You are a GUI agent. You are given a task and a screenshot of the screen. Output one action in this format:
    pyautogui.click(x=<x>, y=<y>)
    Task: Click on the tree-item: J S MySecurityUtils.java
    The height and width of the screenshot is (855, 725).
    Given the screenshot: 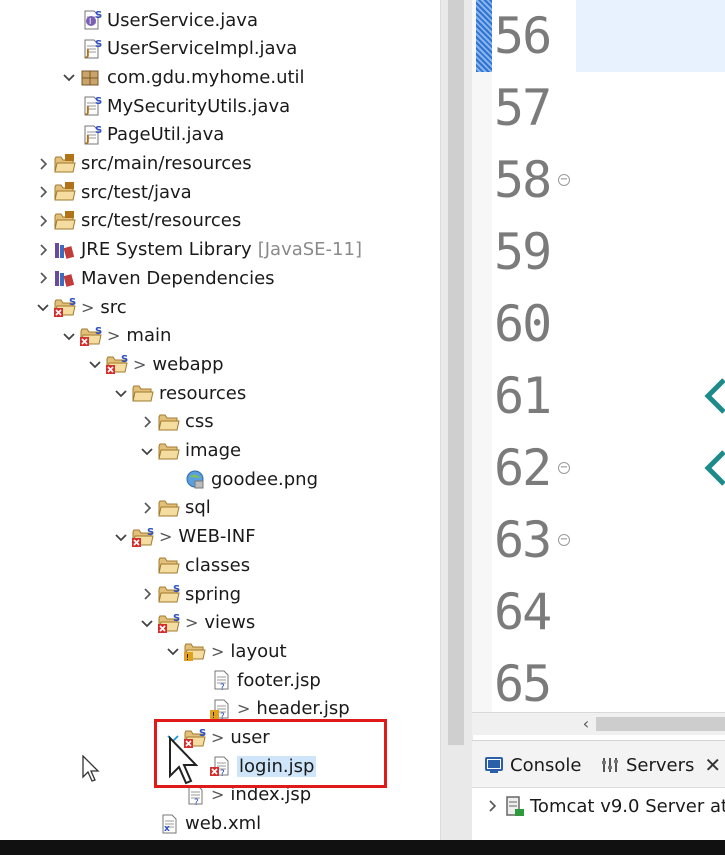 What is the action you would take?
    pyautogui.click(x=220, y=106)
    